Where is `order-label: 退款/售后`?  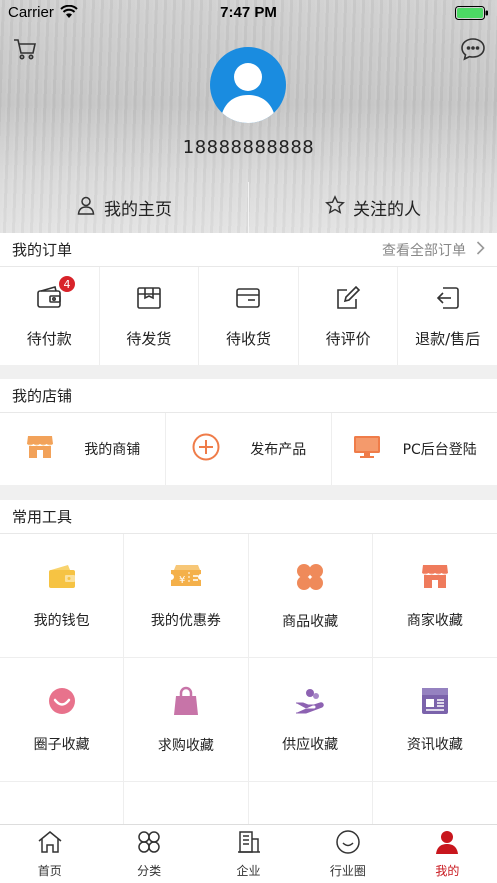
order-label: 退款/售后 is located at coordinates (448, 338).